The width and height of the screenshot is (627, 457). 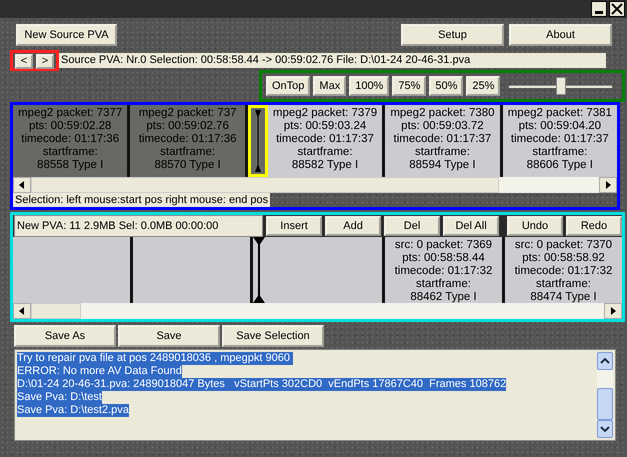 What do you see at coordinates (471, 226) in the screenshot?
I see `button: Del All` at bounding box center [471, 226].